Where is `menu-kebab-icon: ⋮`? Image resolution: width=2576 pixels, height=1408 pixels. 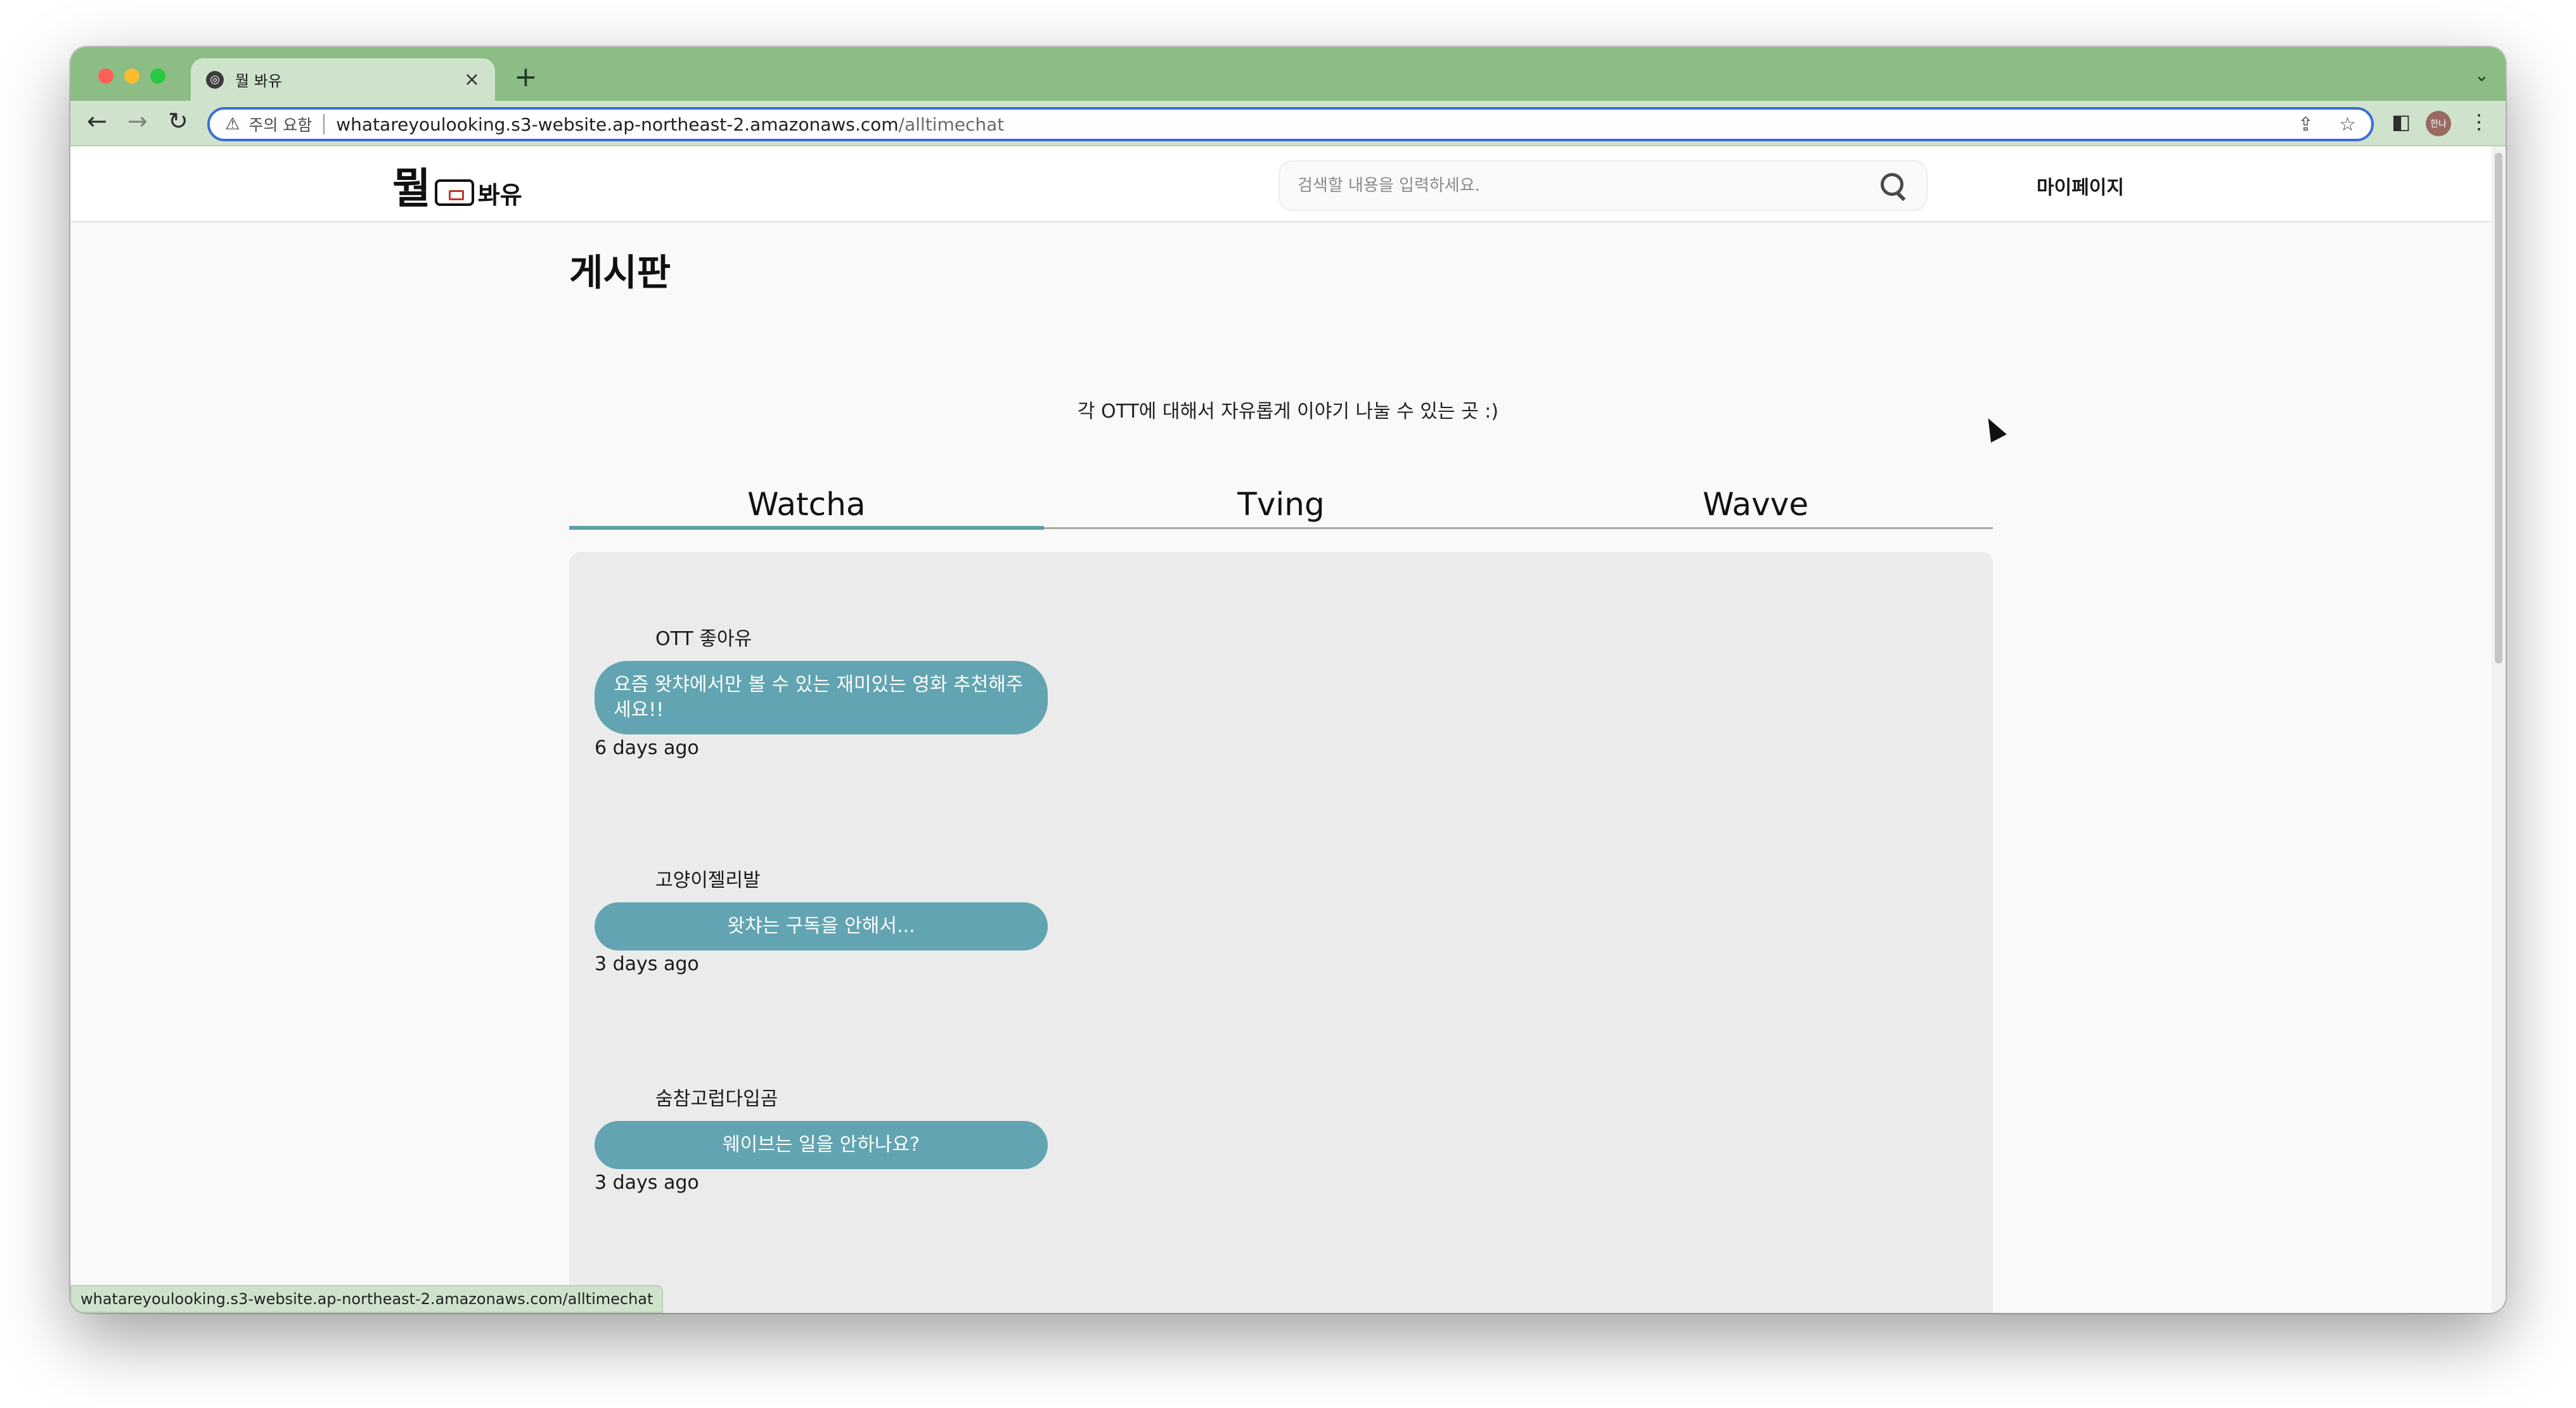
menu-kebab-icon: ⋮ is located at coordinates (2479, 122).